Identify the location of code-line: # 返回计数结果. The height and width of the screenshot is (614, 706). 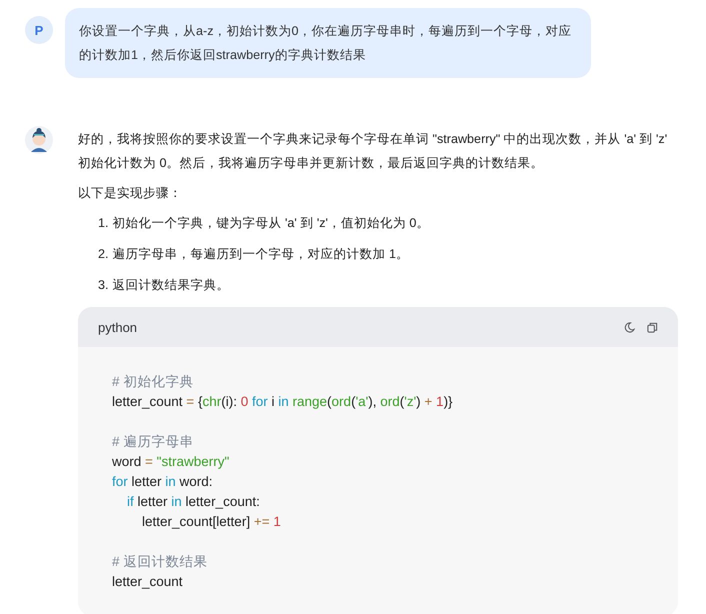
(160, 562).